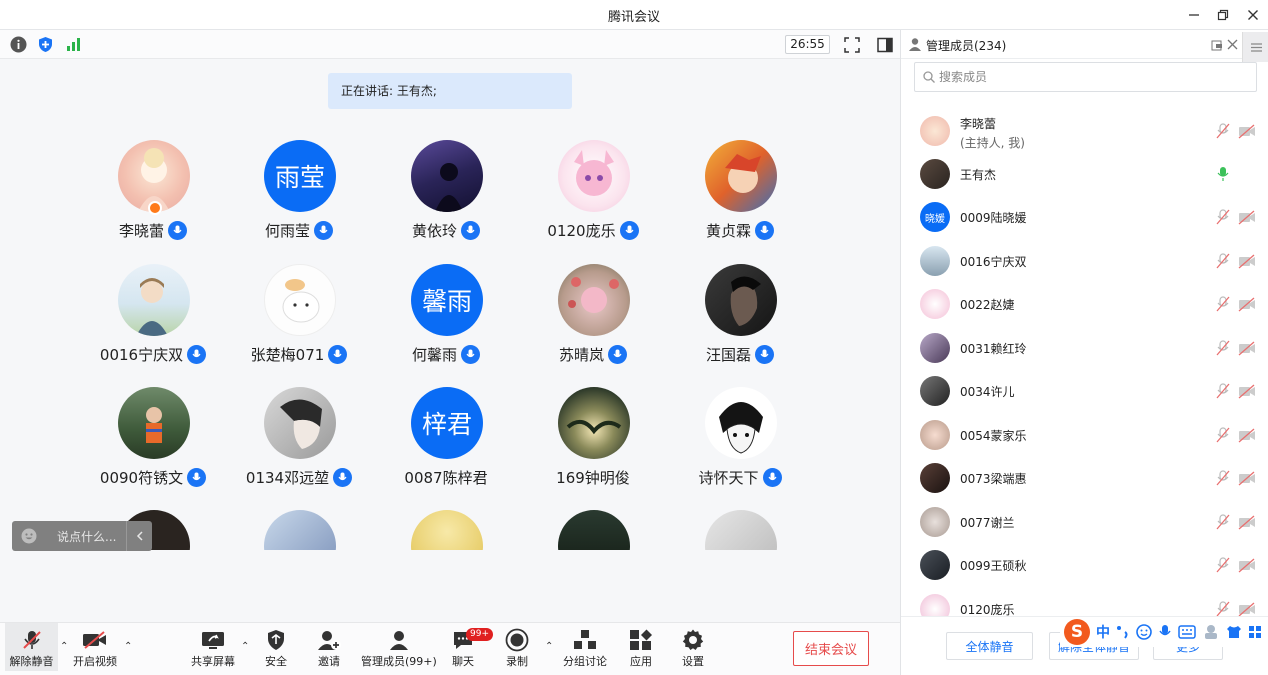  What do you see at coordinates (1085, 77) in the screenshot?
I see `member-search-input: 搜索成员` at bounding box center [1085, 77].